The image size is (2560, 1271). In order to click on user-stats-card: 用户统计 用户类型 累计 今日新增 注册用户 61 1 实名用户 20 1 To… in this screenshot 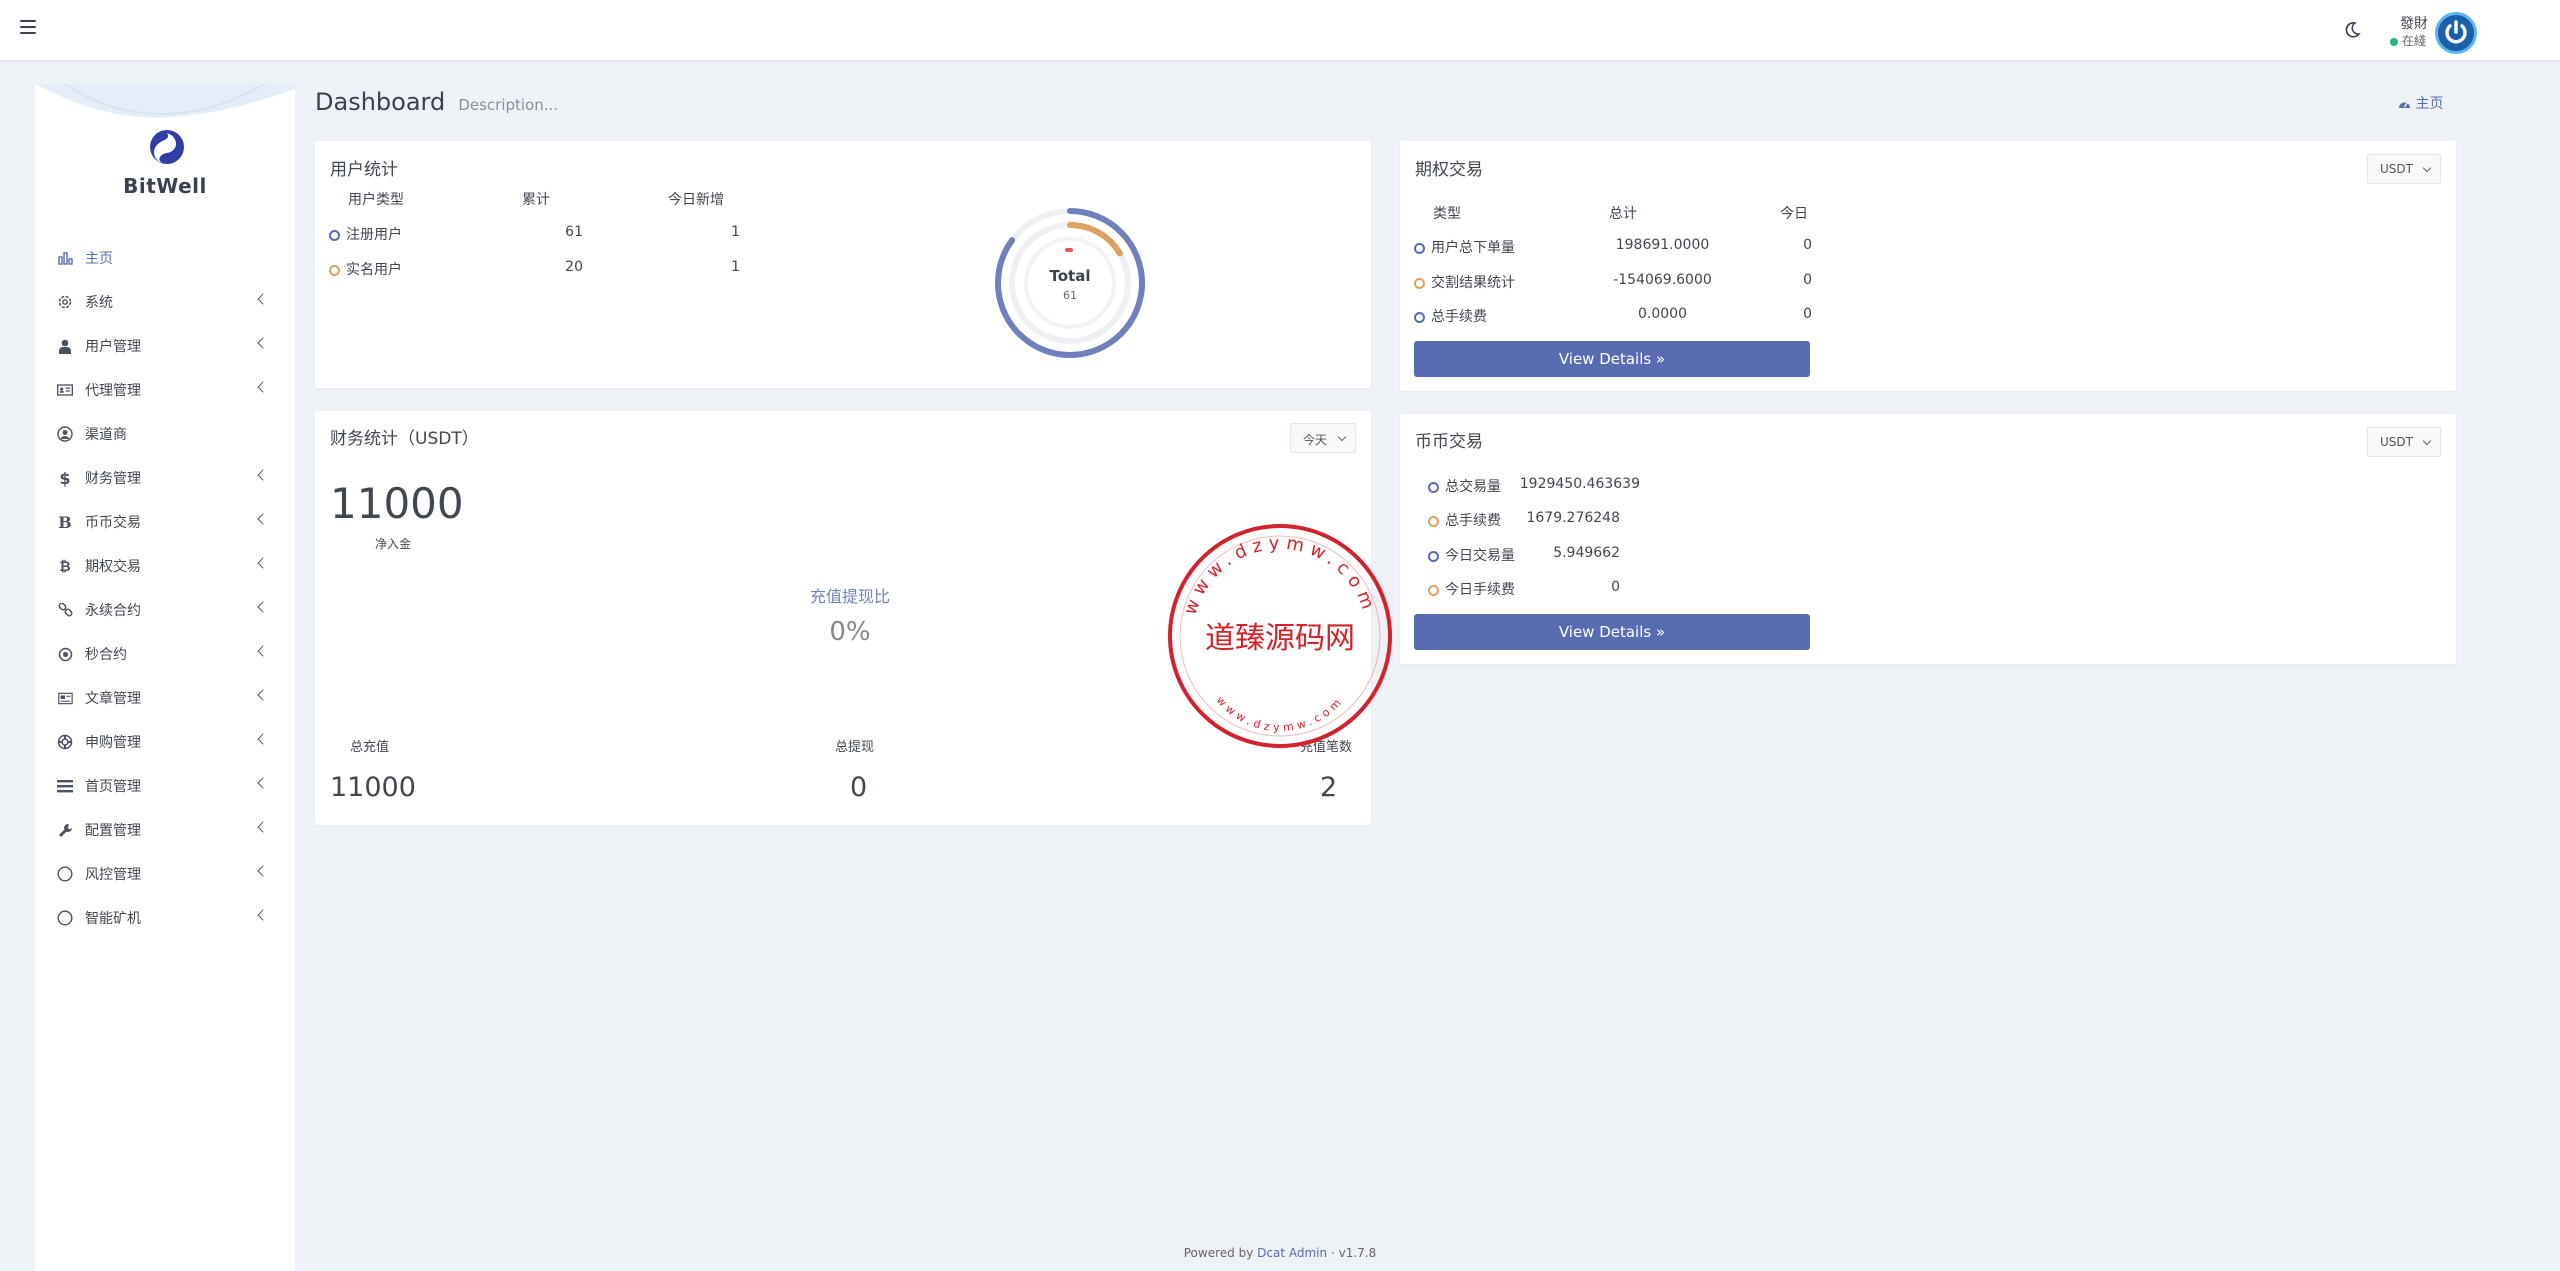, I will do `click(843, 264)`.